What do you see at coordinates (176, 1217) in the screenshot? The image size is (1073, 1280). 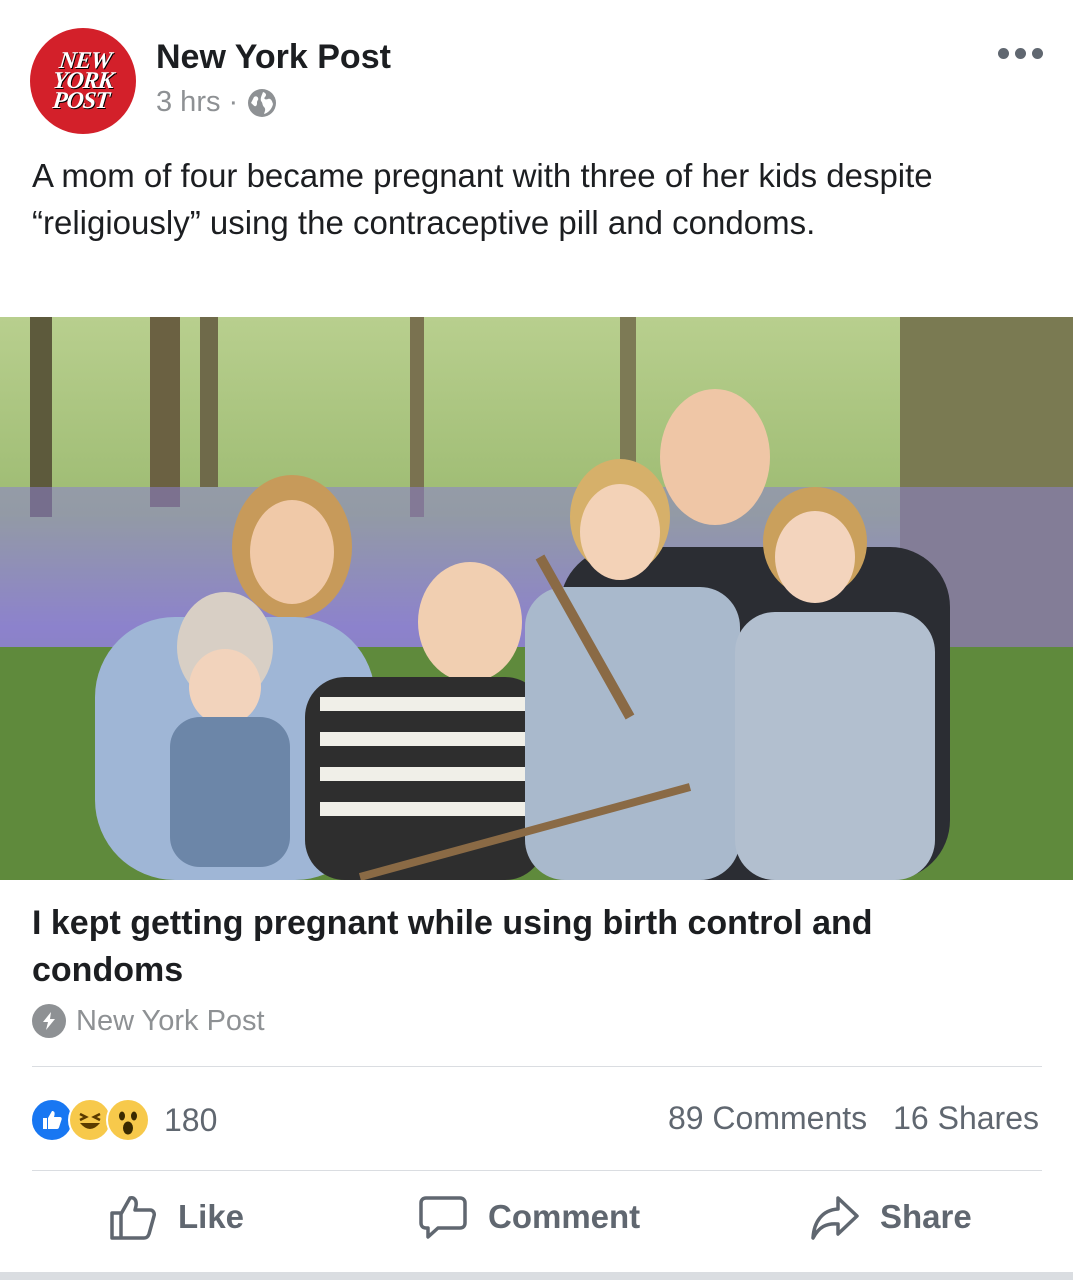 I see `like-button: Like` at bounding box center [176, 1217].